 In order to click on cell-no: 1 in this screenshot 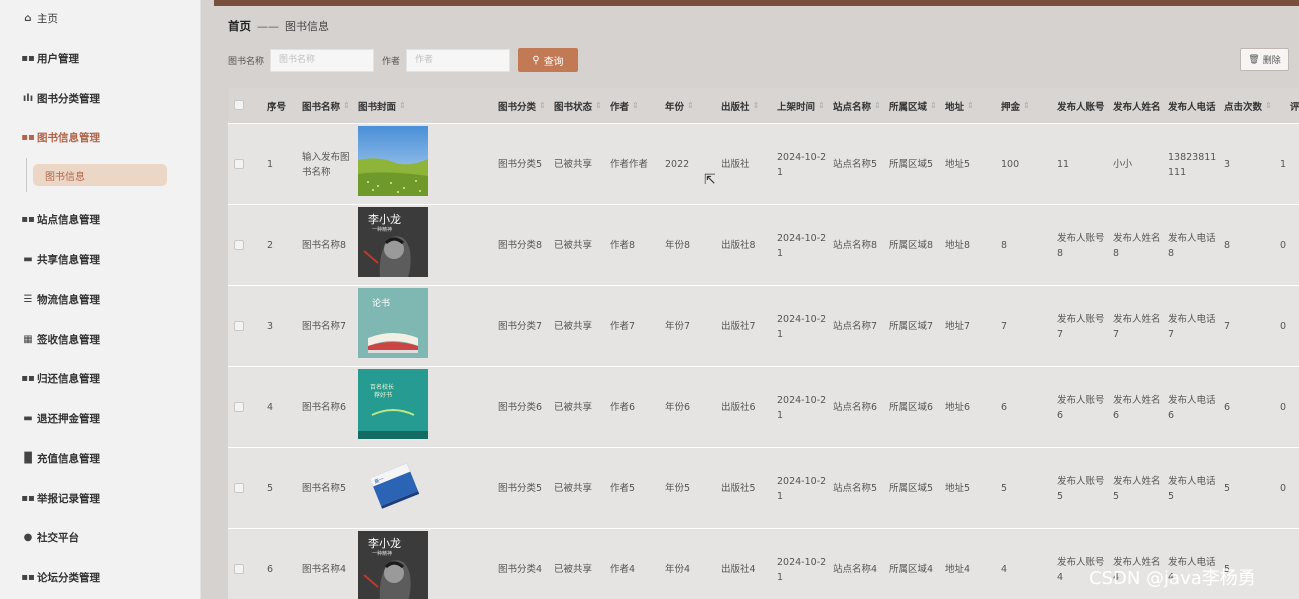, I will do `click(270, 164)`.